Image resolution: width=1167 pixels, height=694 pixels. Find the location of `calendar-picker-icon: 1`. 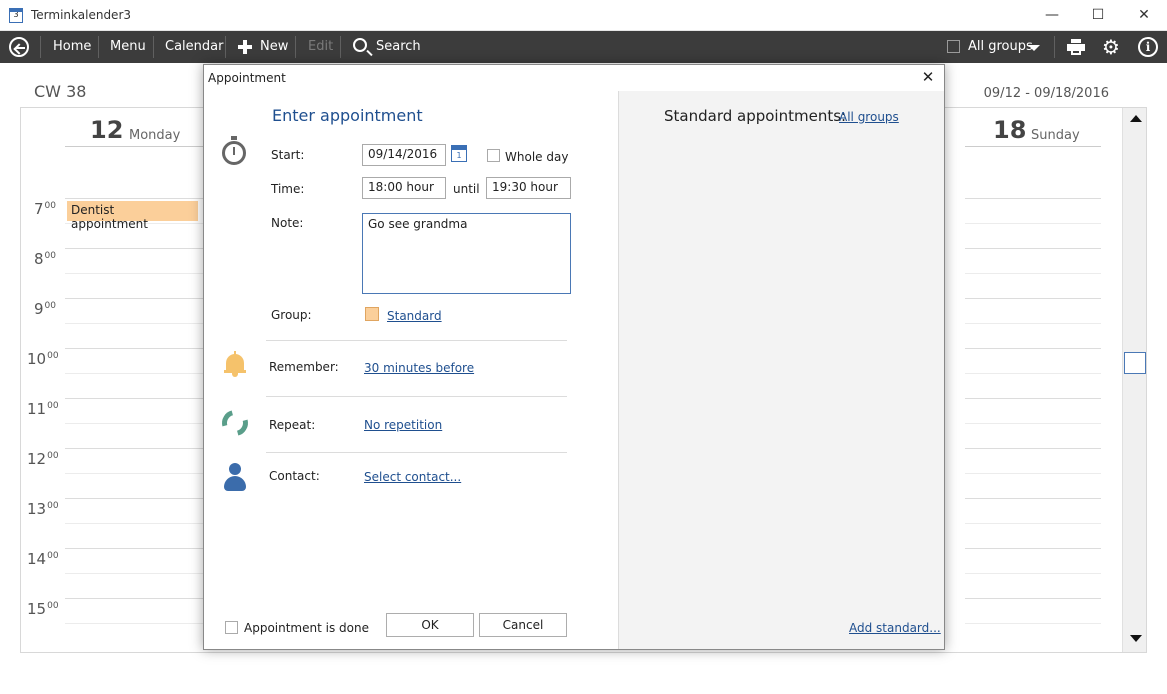

calendar-picker-icon: 1 is located at coordinates (459, 153).